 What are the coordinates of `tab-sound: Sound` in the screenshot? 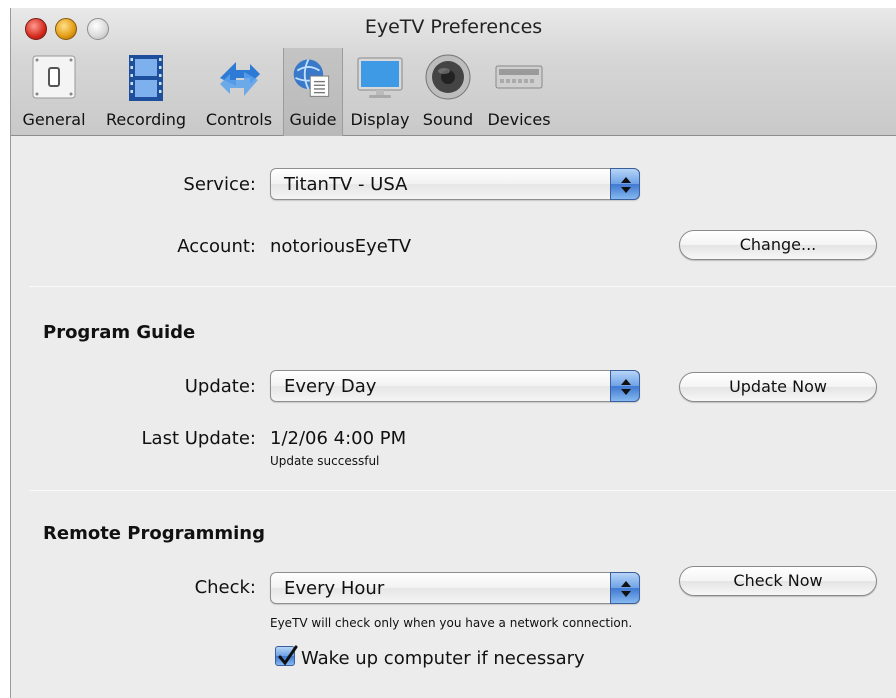 It's located at (448, 92).